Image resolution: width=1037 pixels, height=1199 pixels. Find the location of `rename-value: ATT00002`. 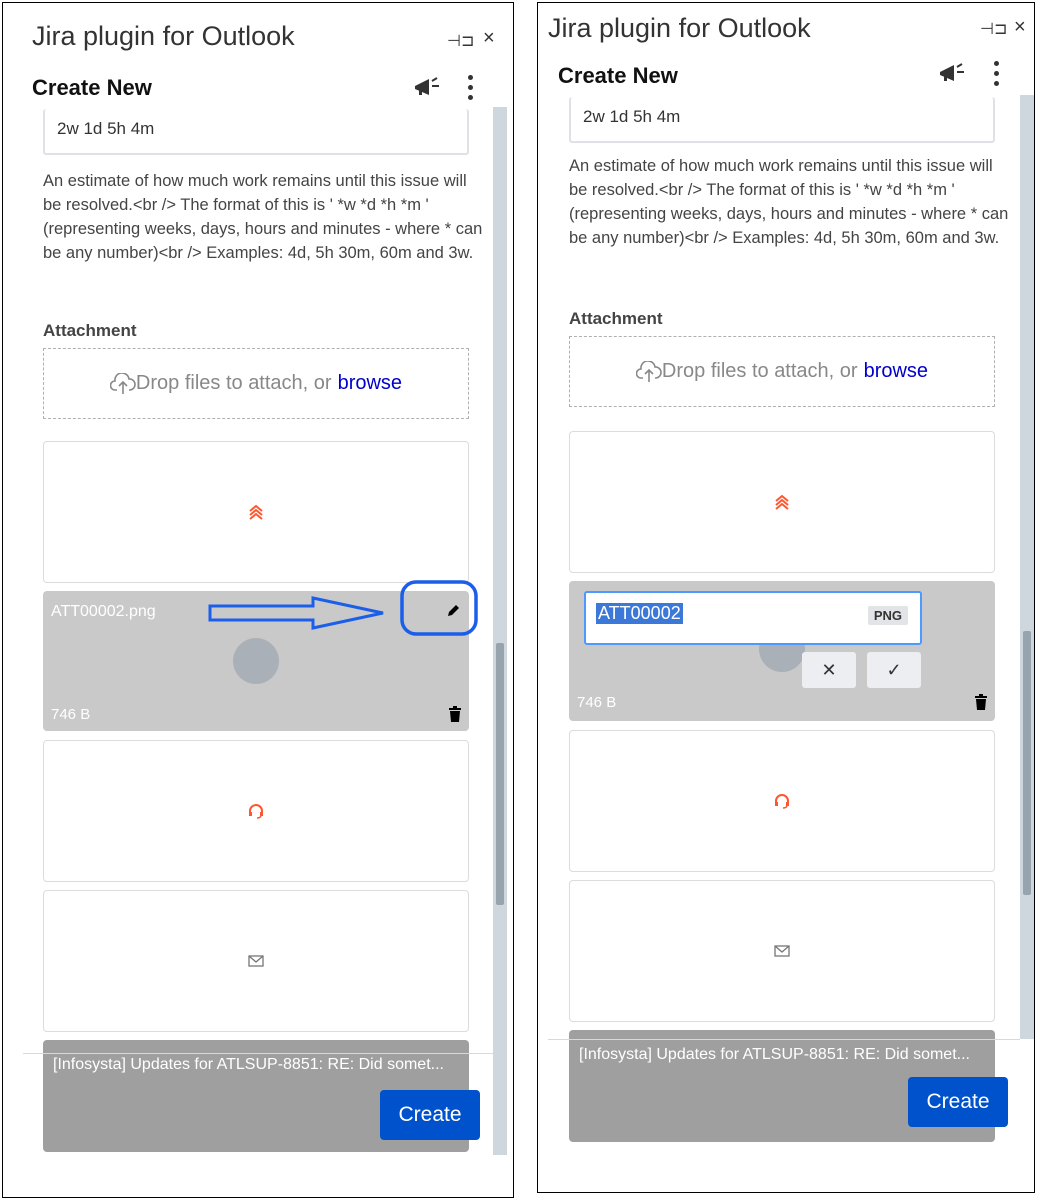

rename-value: ATT00002 is located at coordinates (639, 613).